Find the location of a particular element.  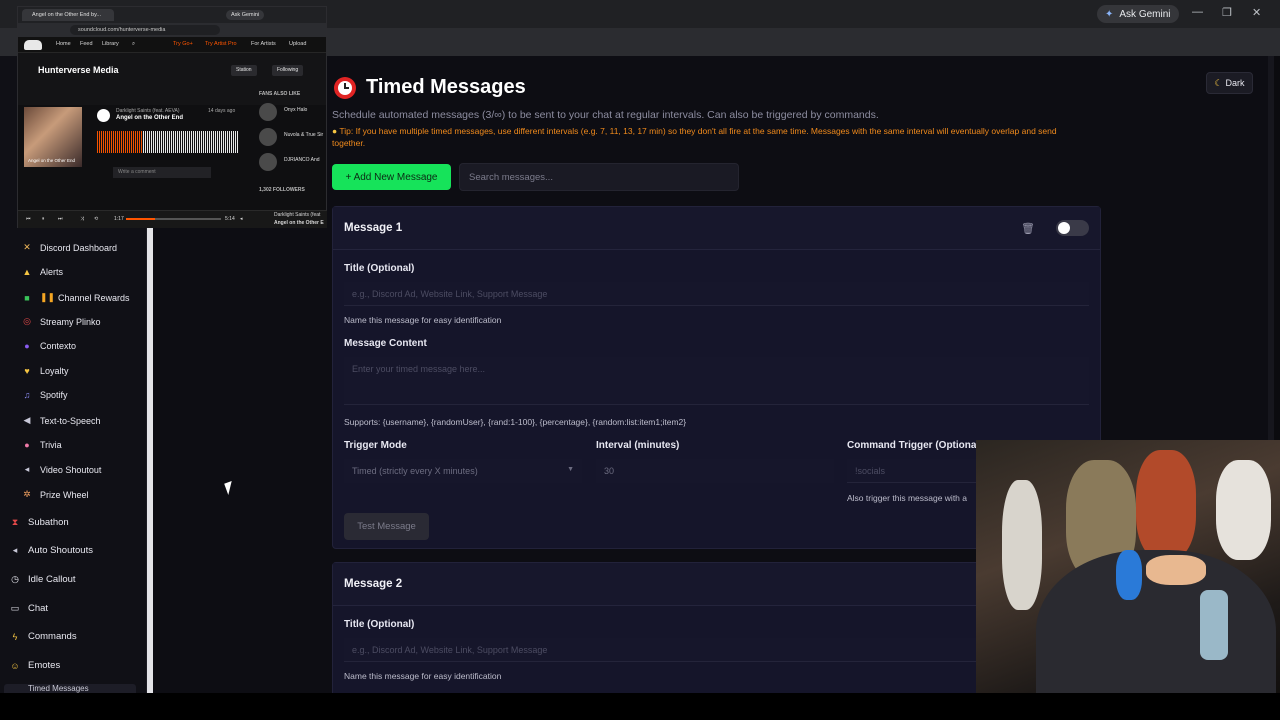

comment-input: Write a comment is located at coordinates (162, 172).